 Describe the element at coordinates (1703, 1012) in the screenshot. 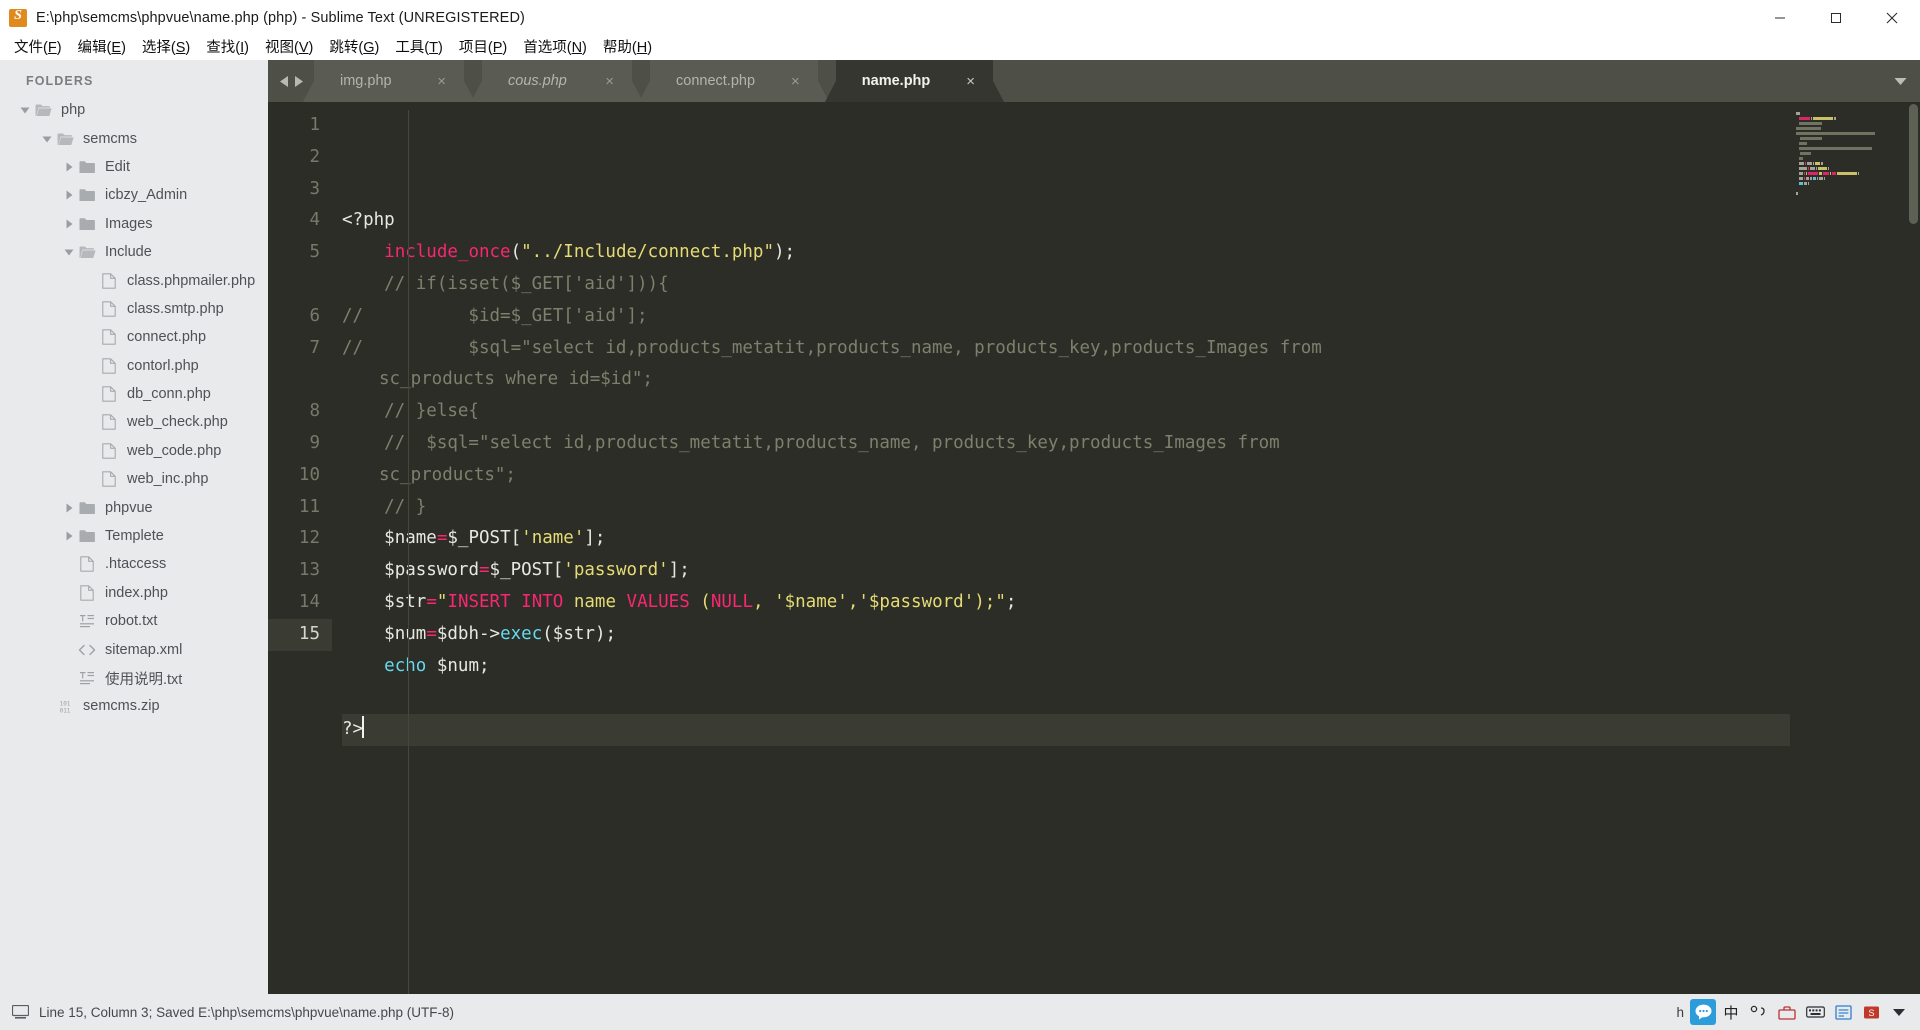

I see `ime-chat-icon` at that location.